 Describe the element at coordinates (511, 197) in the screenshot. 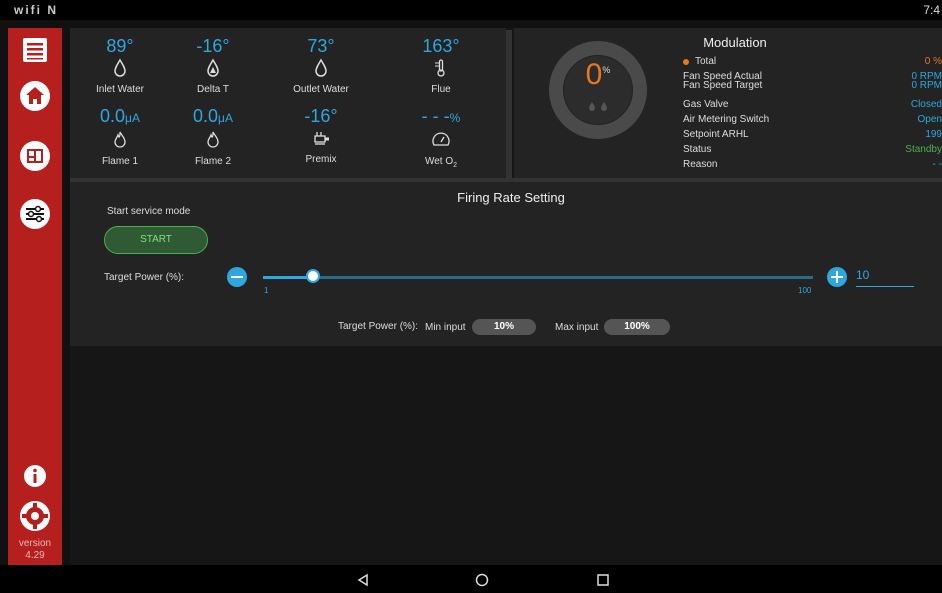

I see `firing-title: Firing Rate Setting` at that location.